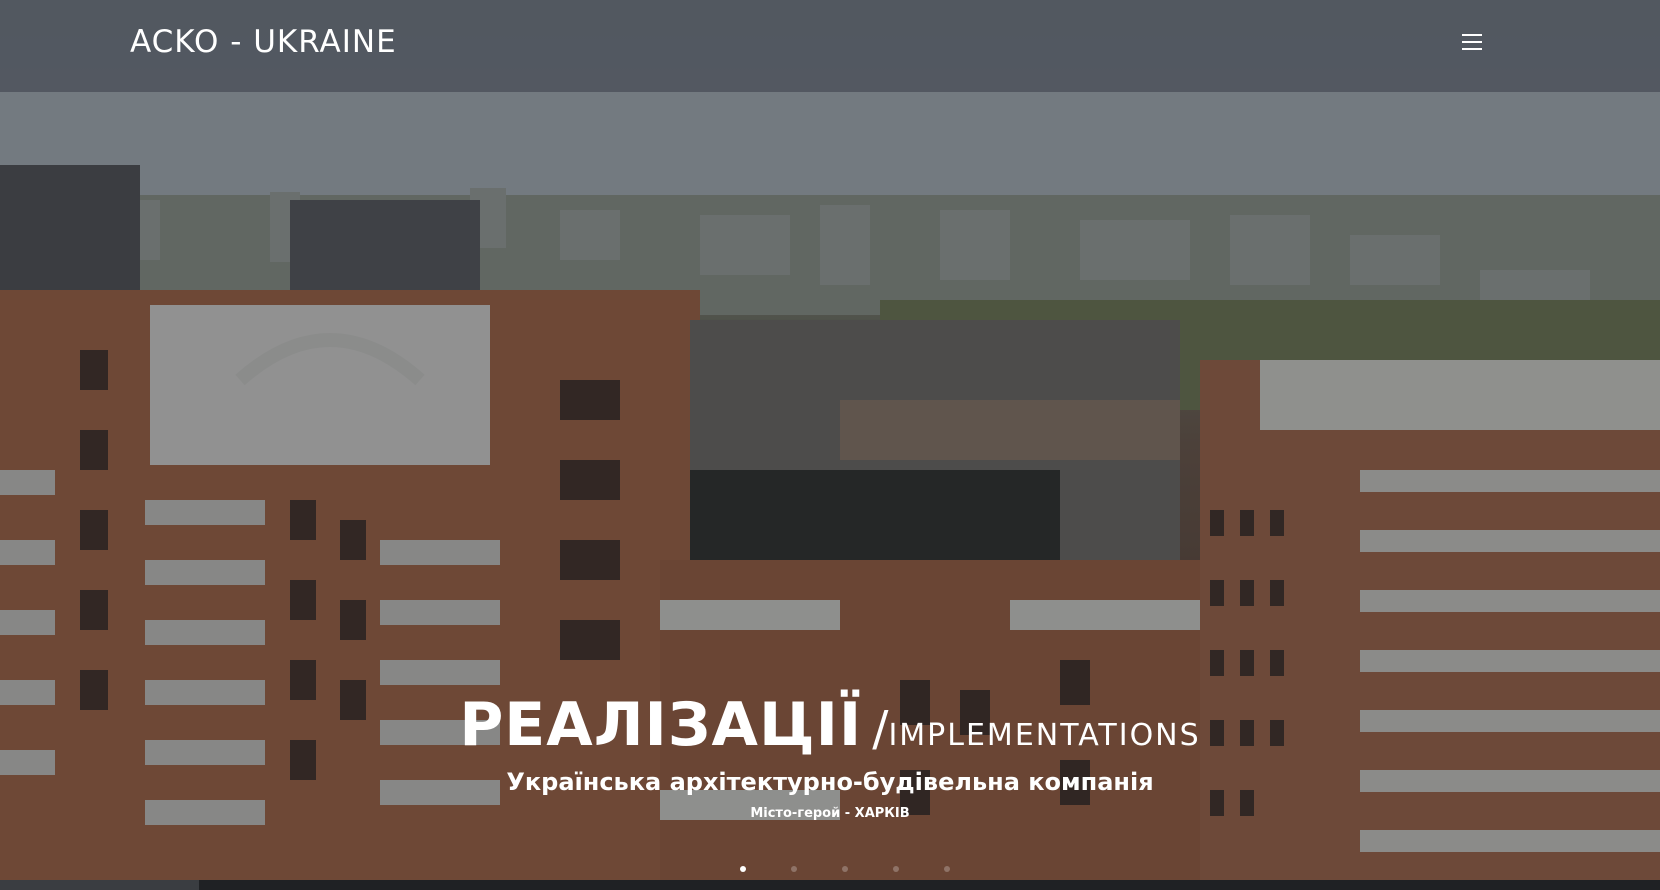  I want to click on hero-title-slash: /, so click(880, 729).